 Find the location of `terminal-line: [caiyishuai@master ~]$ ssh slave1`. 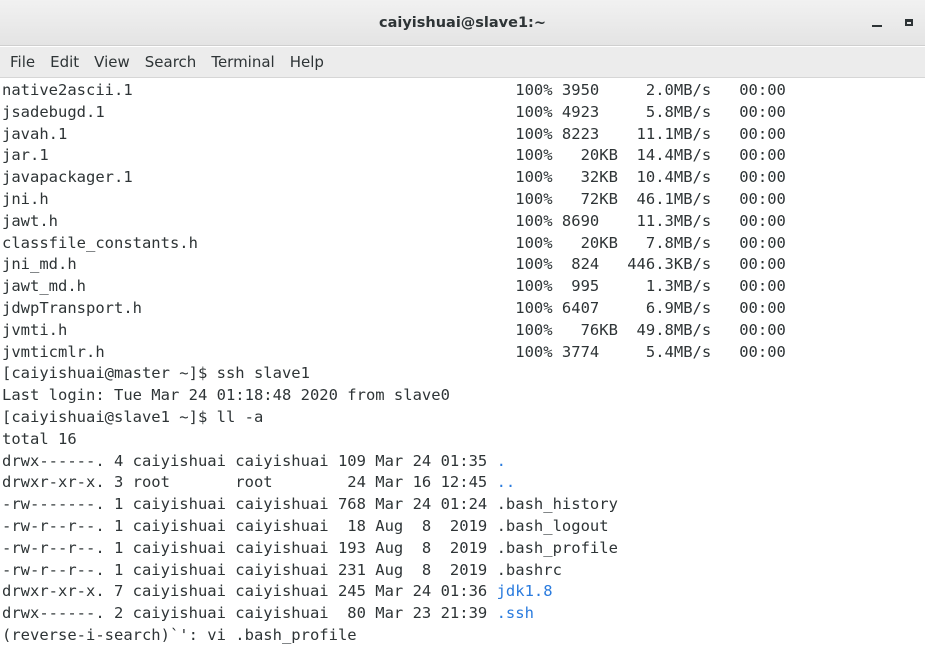

terminal-line: [caiyishuai@master ~]$ ssh slave1 is located at coordinates (463, 374).